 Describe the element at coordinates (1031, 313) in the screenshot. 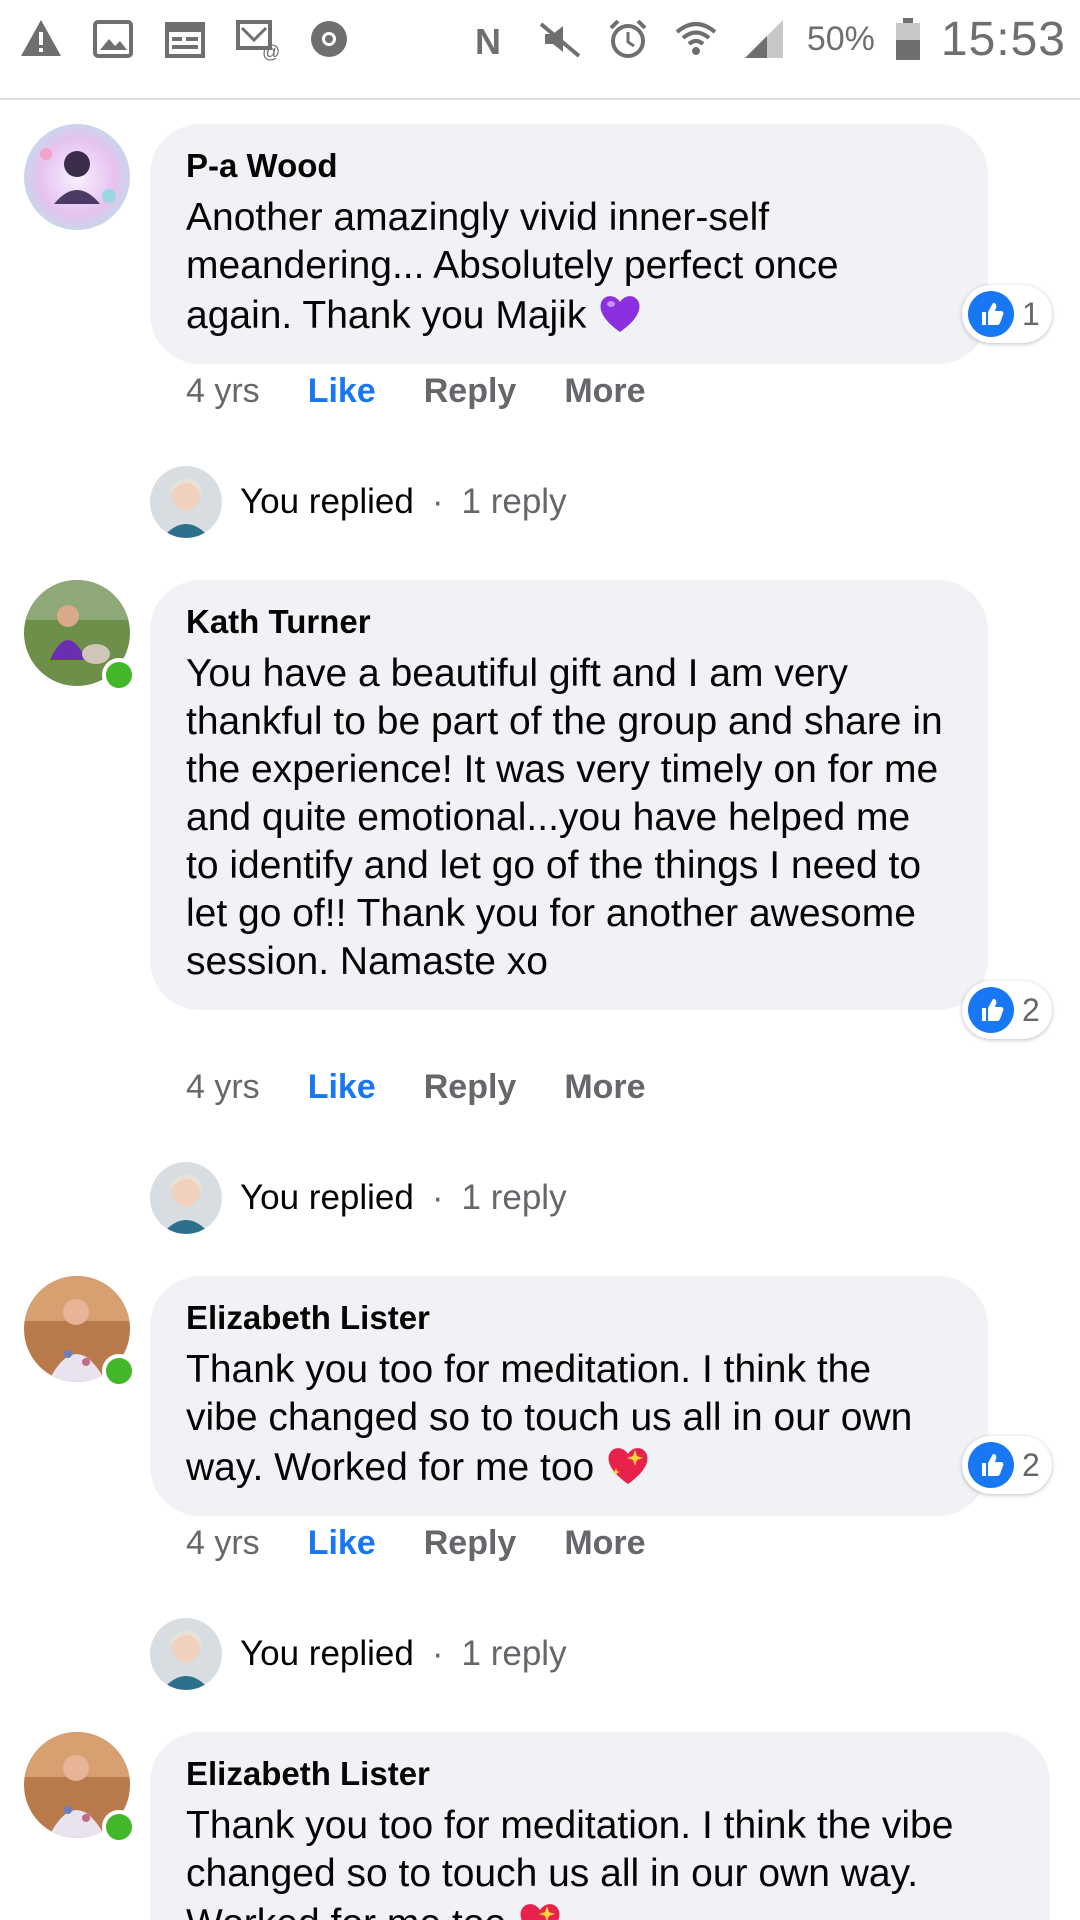

I see `reaction-count-value: 1` at that location.